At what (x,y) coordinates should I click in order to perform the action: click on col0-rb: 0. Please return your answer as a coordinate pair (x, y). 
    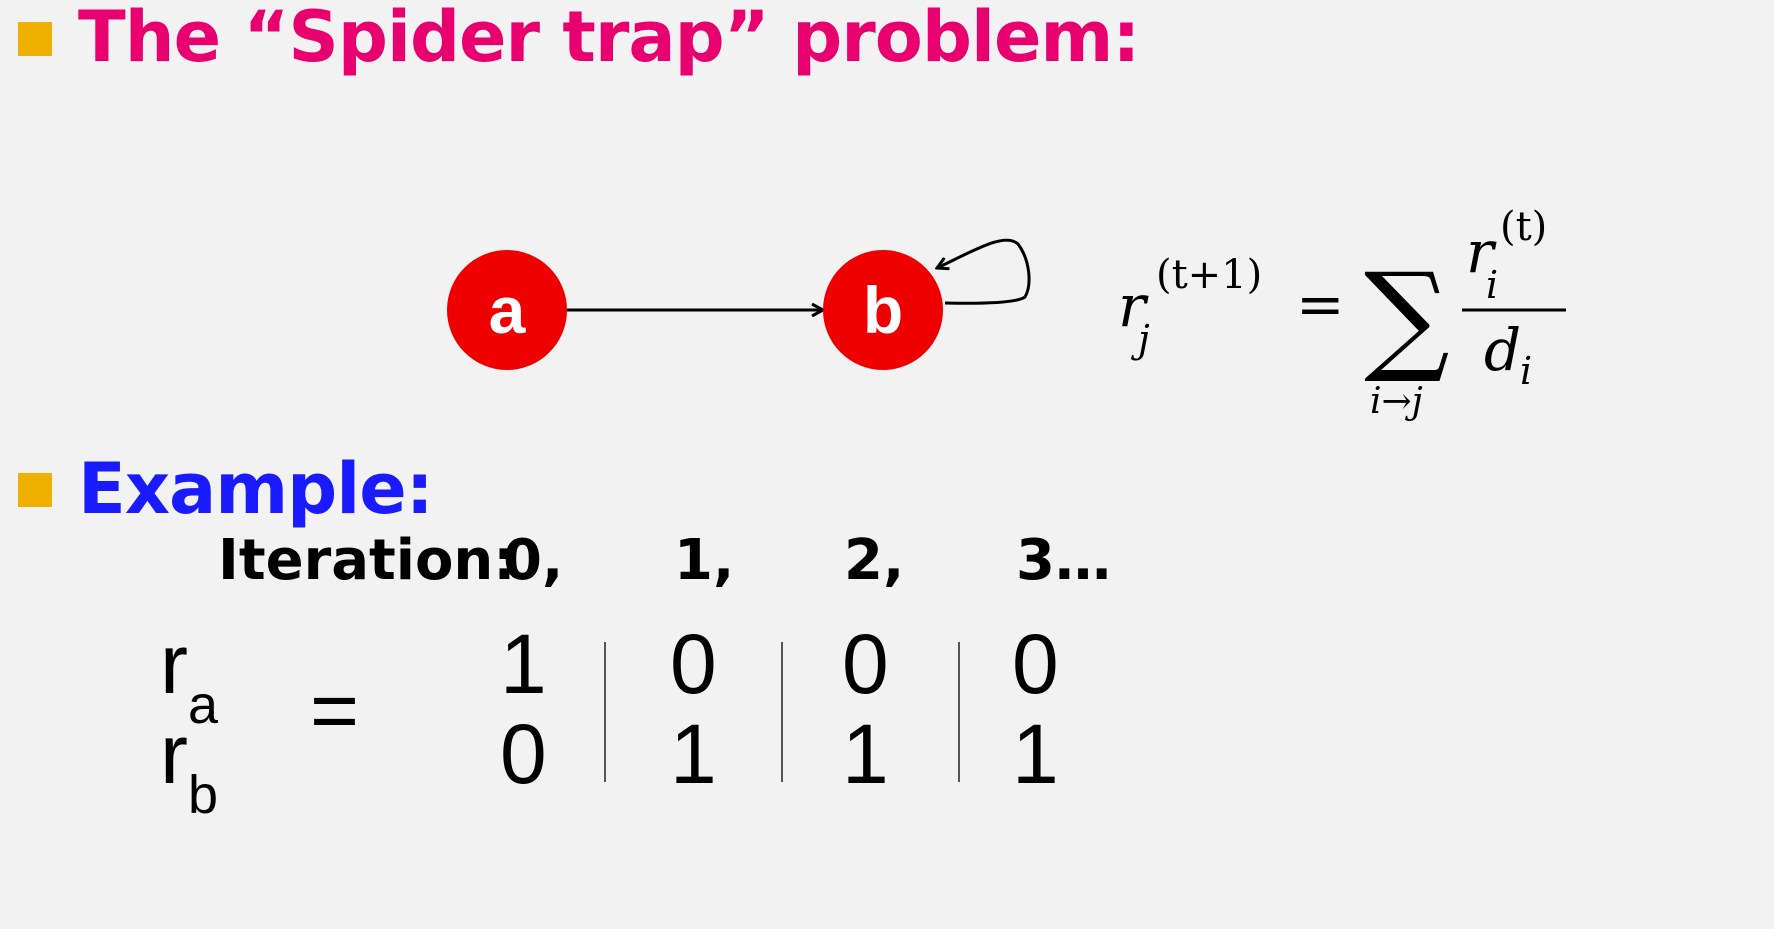
    Looking at the image, I should click on (523, 754).